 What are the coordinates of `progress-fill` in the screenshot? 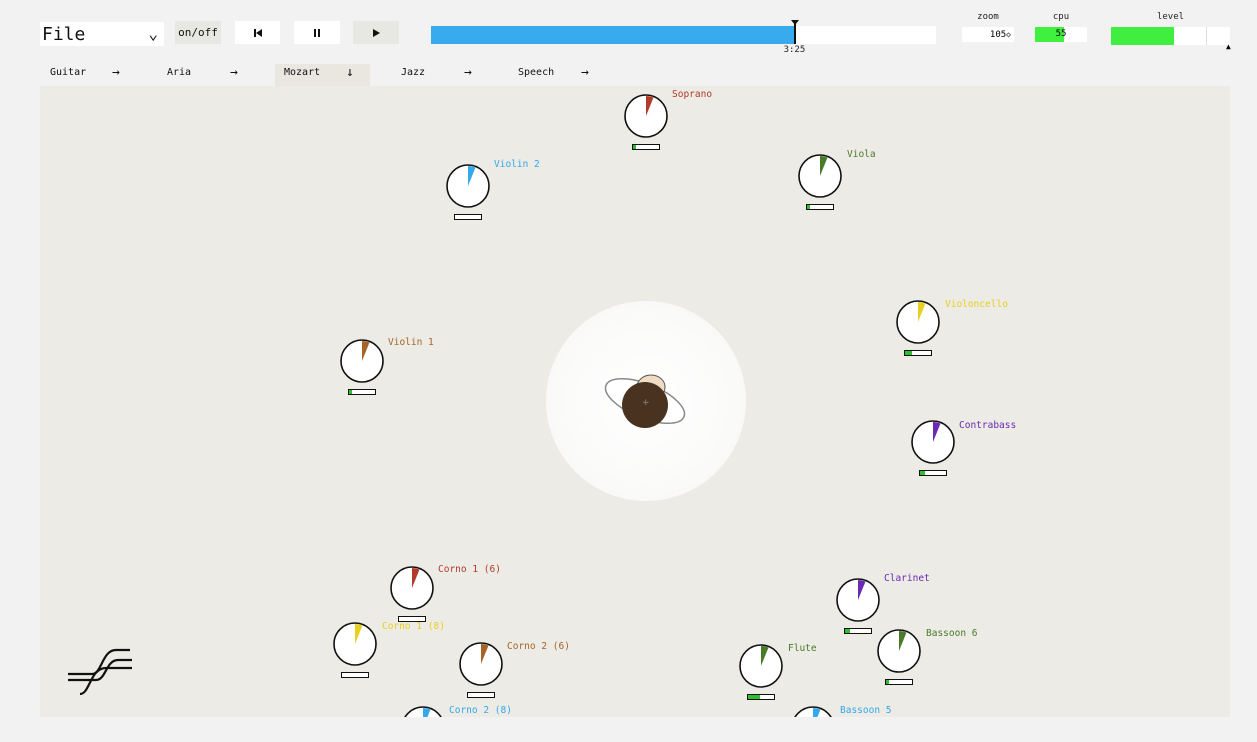 It's located at (613, 35).